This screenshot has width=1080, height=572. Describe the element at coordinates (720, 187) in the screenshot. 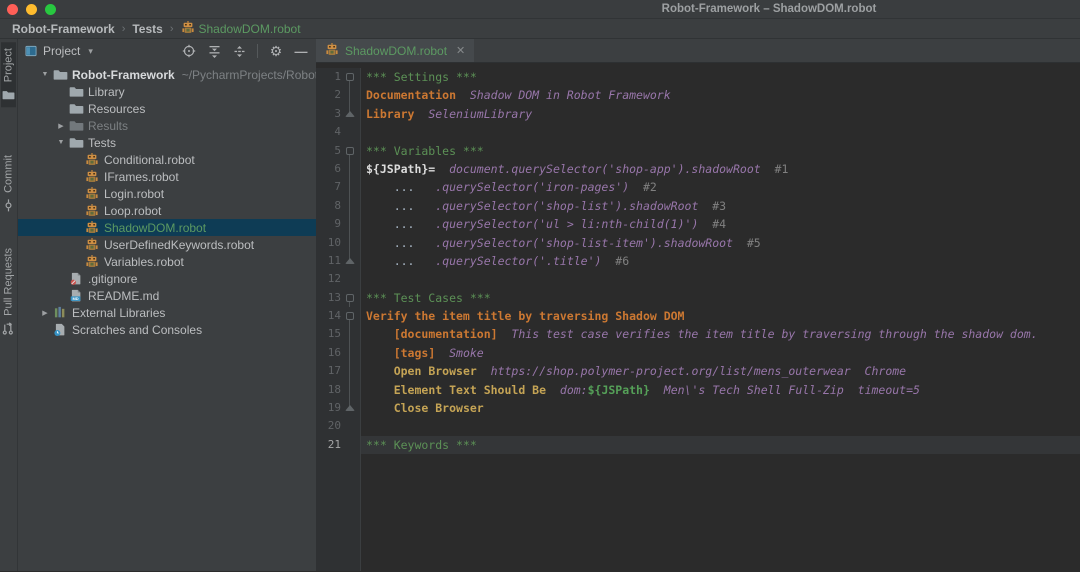

I see `code-text: ... .querySelector('iron-pages') #2` at that location.